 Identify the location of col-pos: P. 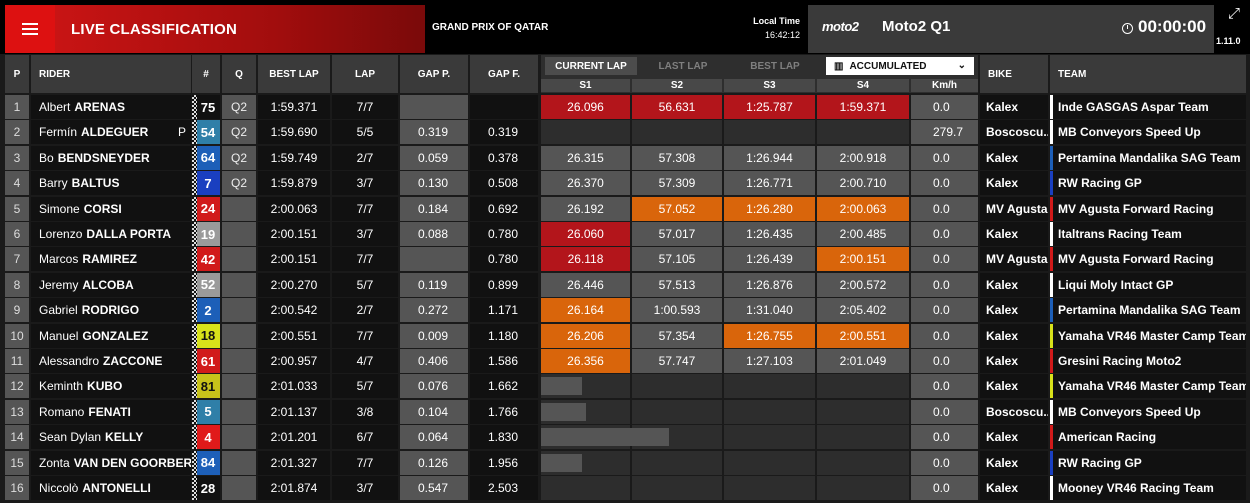
(17, 74).